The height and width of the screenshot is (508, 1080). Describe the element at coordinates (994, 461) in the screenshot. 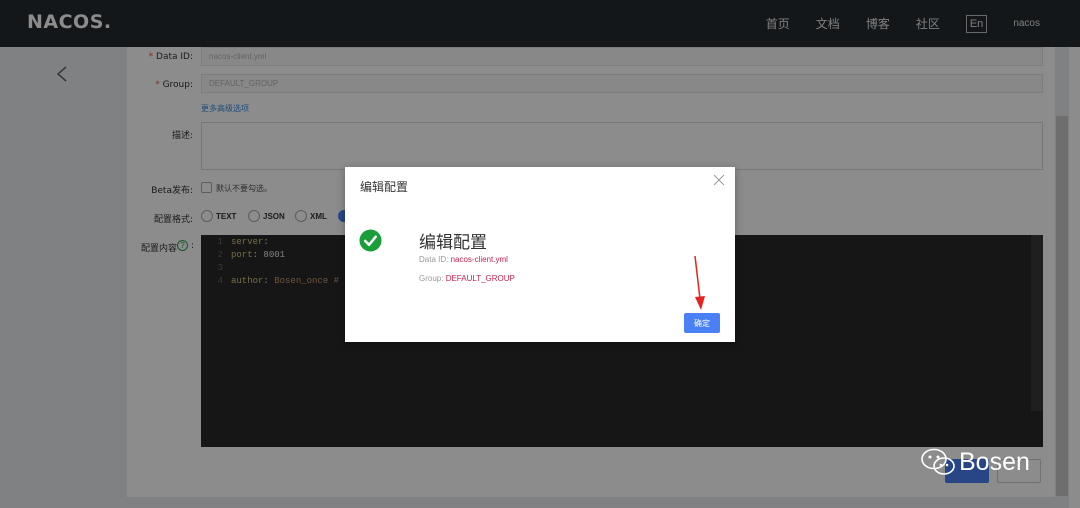

I see `watermark-text: Bosen` at that location.